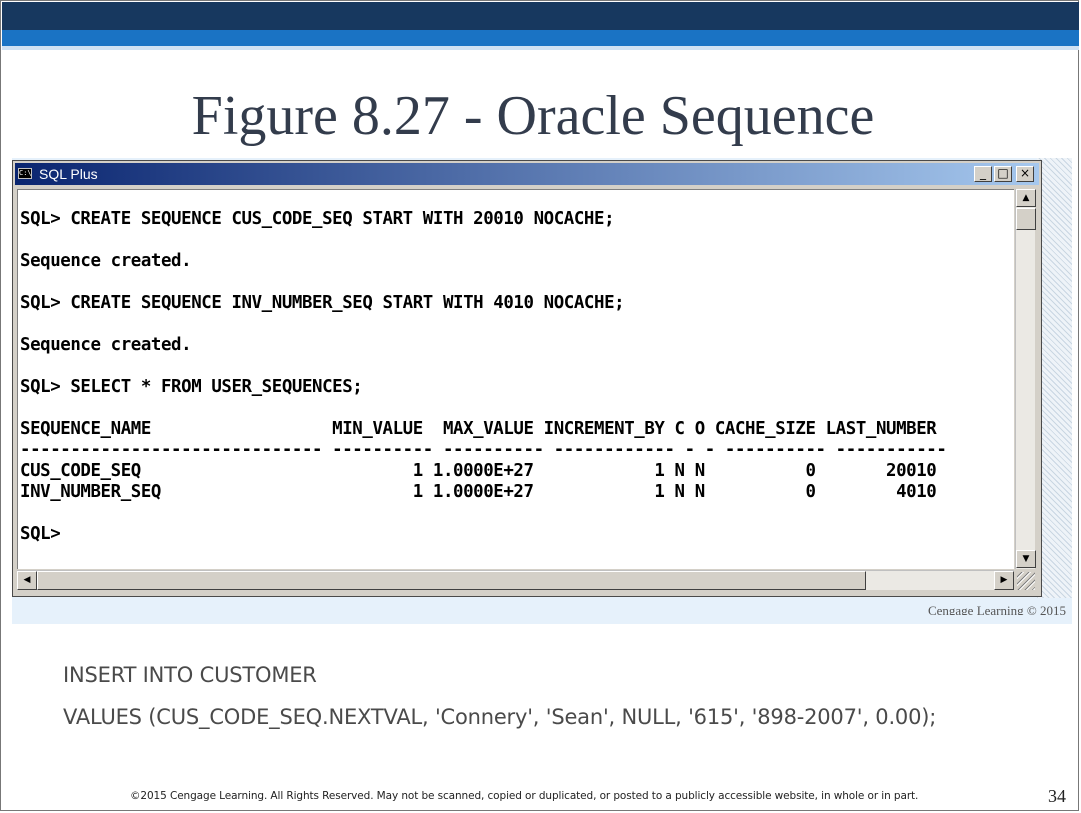 The width and height of the screenshot is (1081, 813). What do you see at coordinates (191, 387) in the screenshot?
I see `console-line: SQL> SELECT * FROM USER_SEQUENCES;` at bounding box center [191, 387].